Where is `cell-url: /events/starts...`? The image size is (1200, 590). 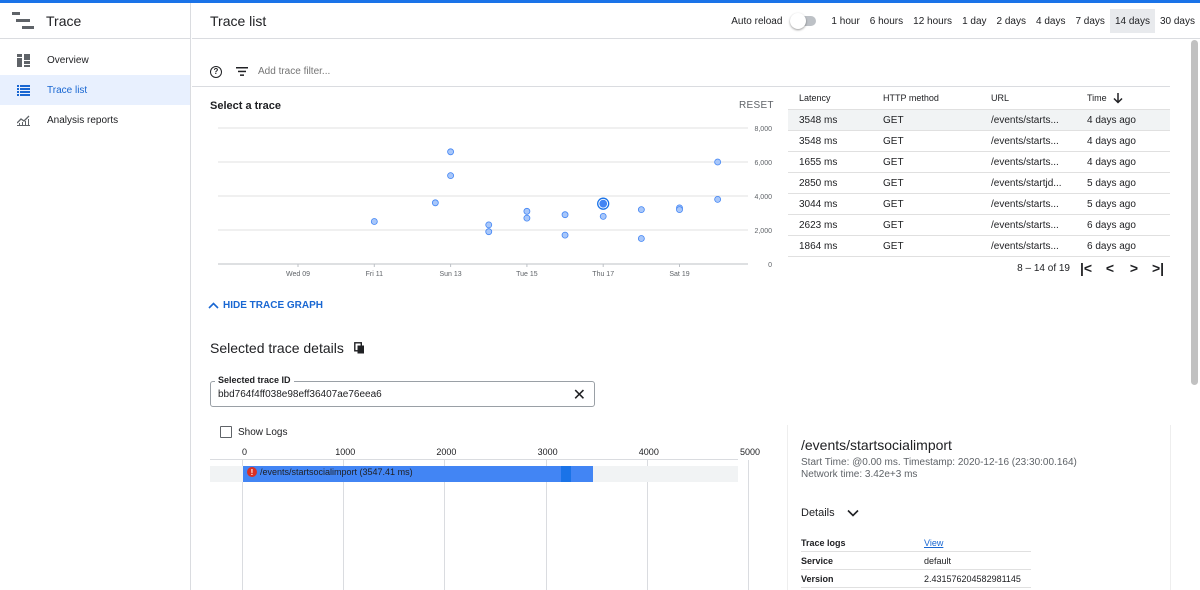 cell-url: /events/starts... is located at coordinates (1025, 120).